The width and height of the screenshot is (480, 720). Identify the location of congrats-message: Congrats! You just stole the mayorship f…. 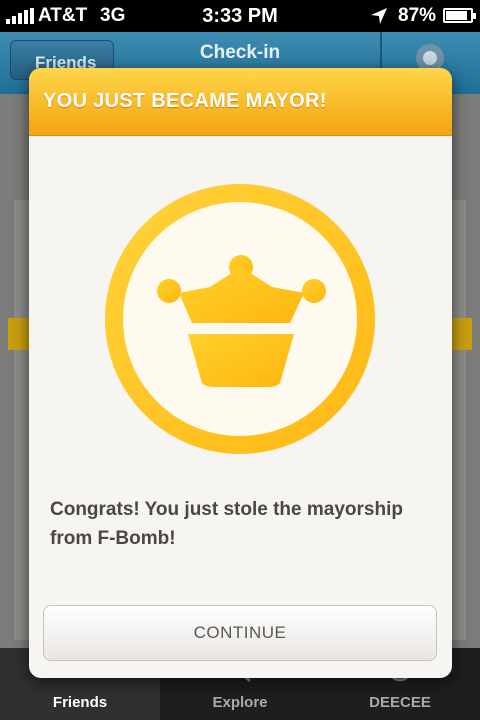
(226, 524).